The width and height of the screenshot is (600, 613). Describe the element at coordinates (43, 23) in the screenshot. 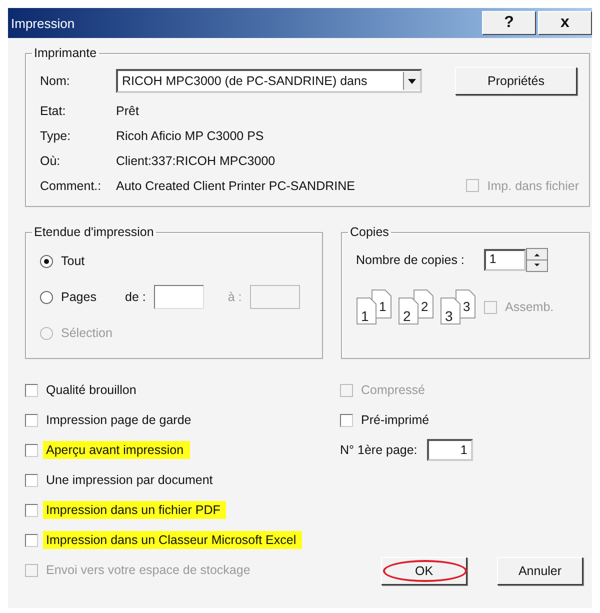

I see `window-title: Impression` at that location.